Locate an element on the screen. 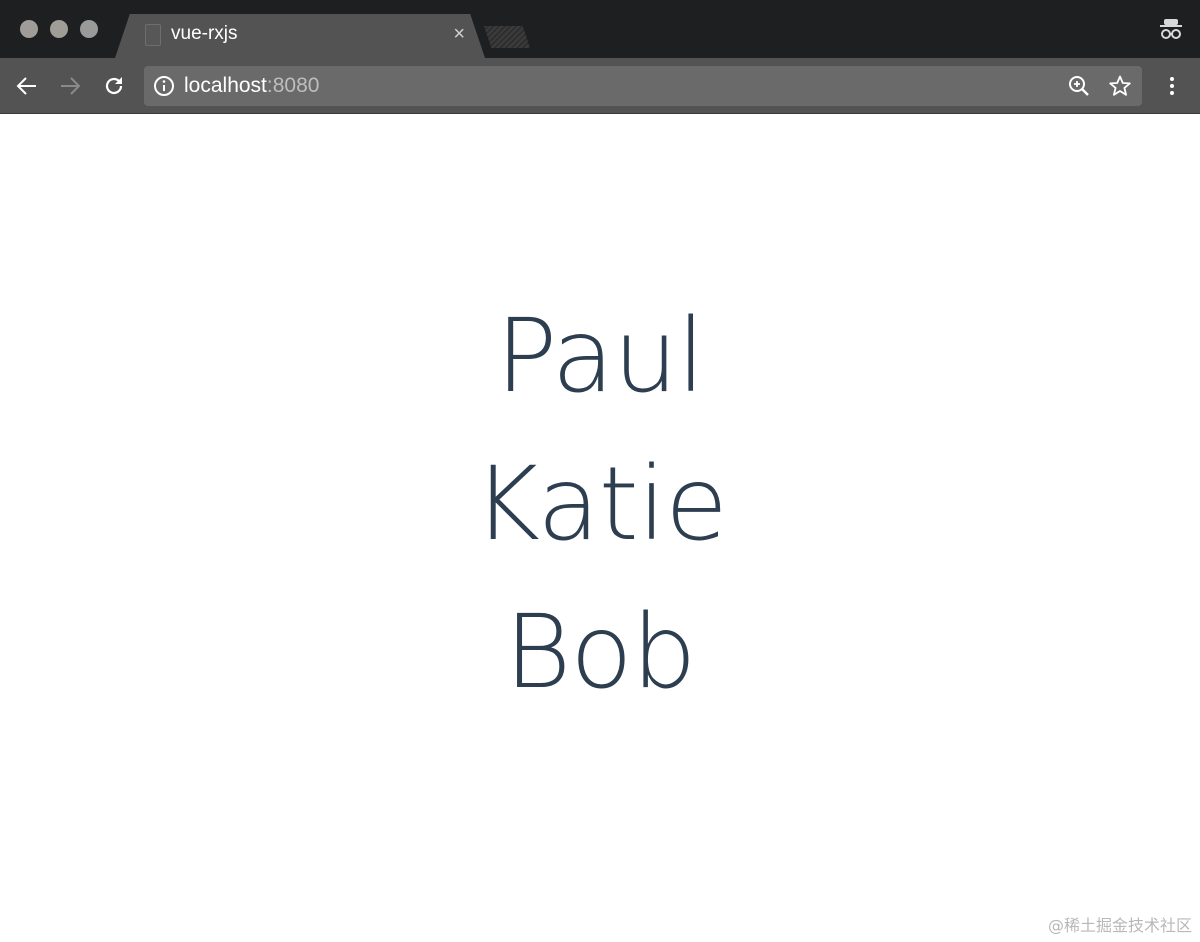  url-port: :8080 is located at coordinates (293, 85).